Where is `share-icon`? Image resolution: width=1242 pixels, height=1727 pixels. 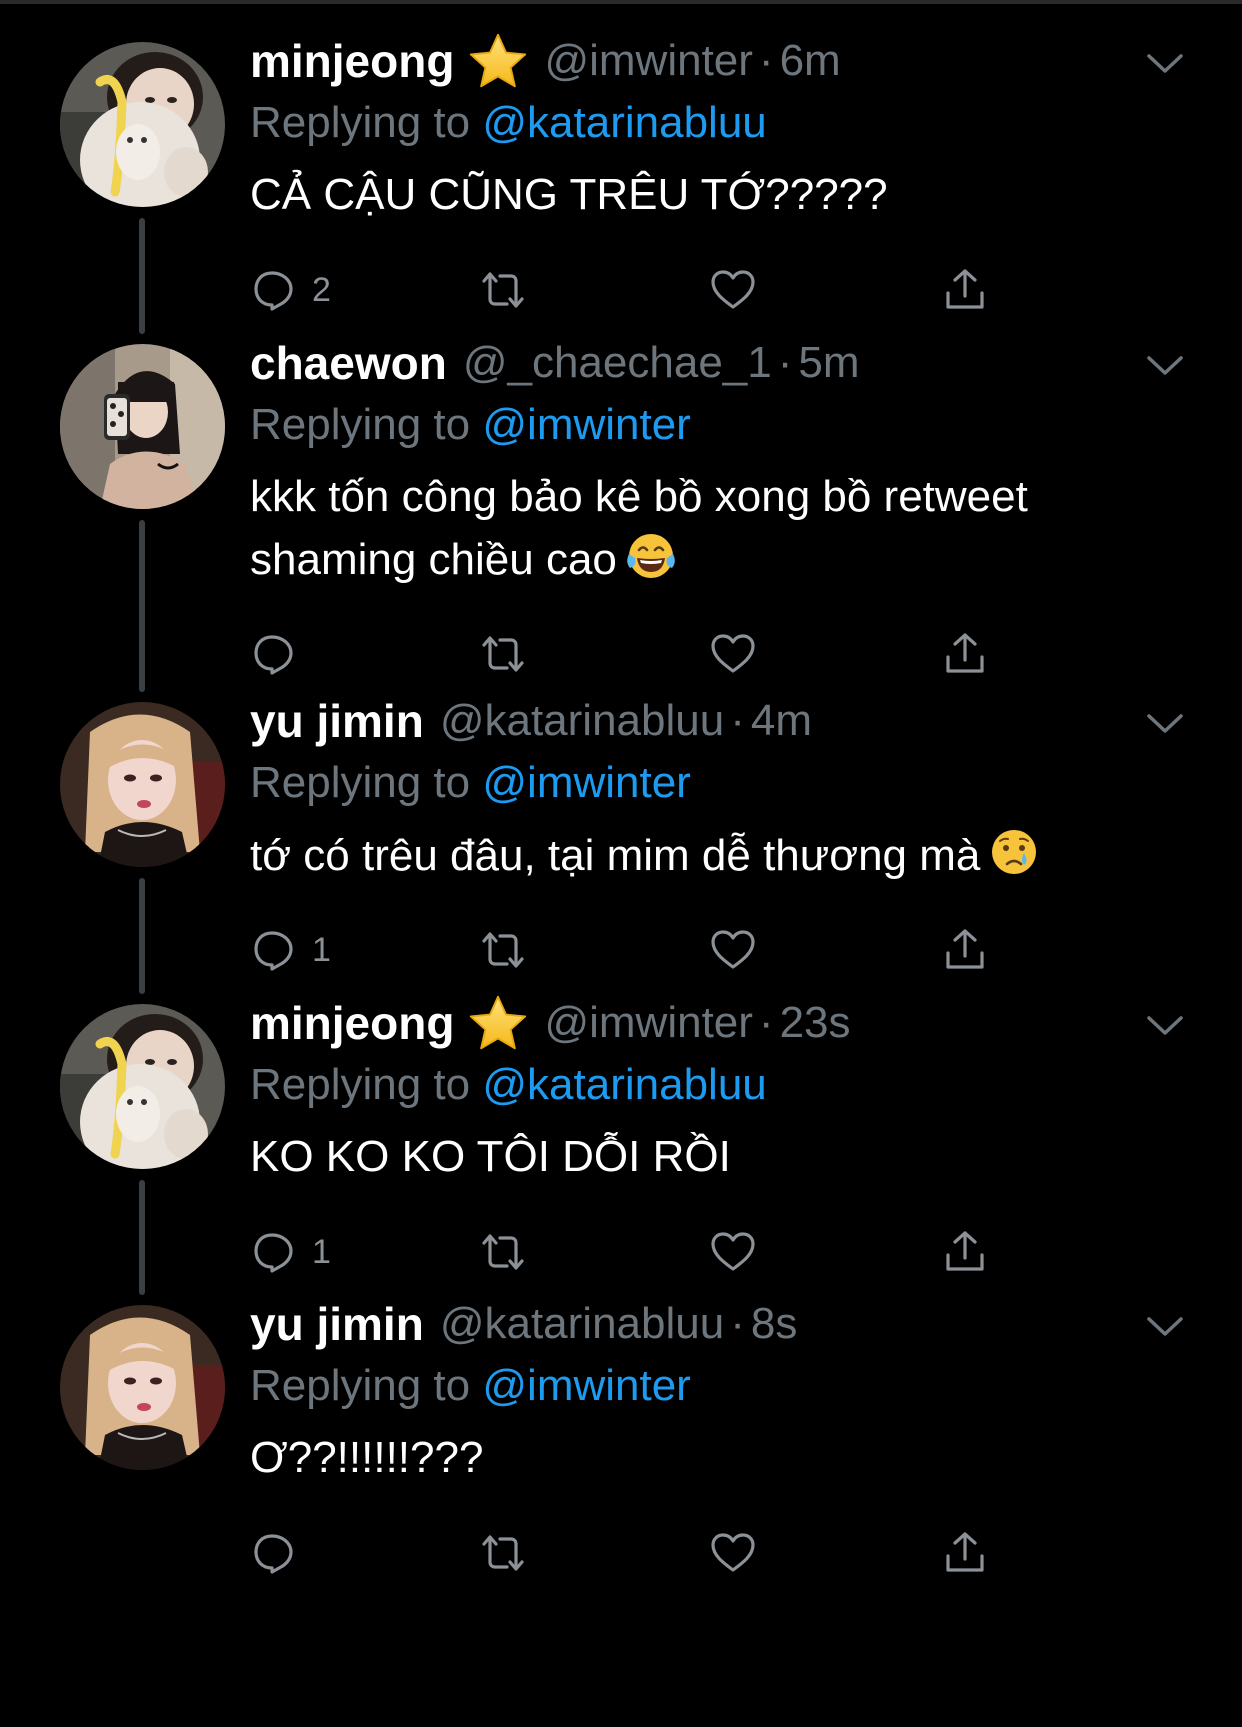
share-icon is located at coordinates (965, 1553).